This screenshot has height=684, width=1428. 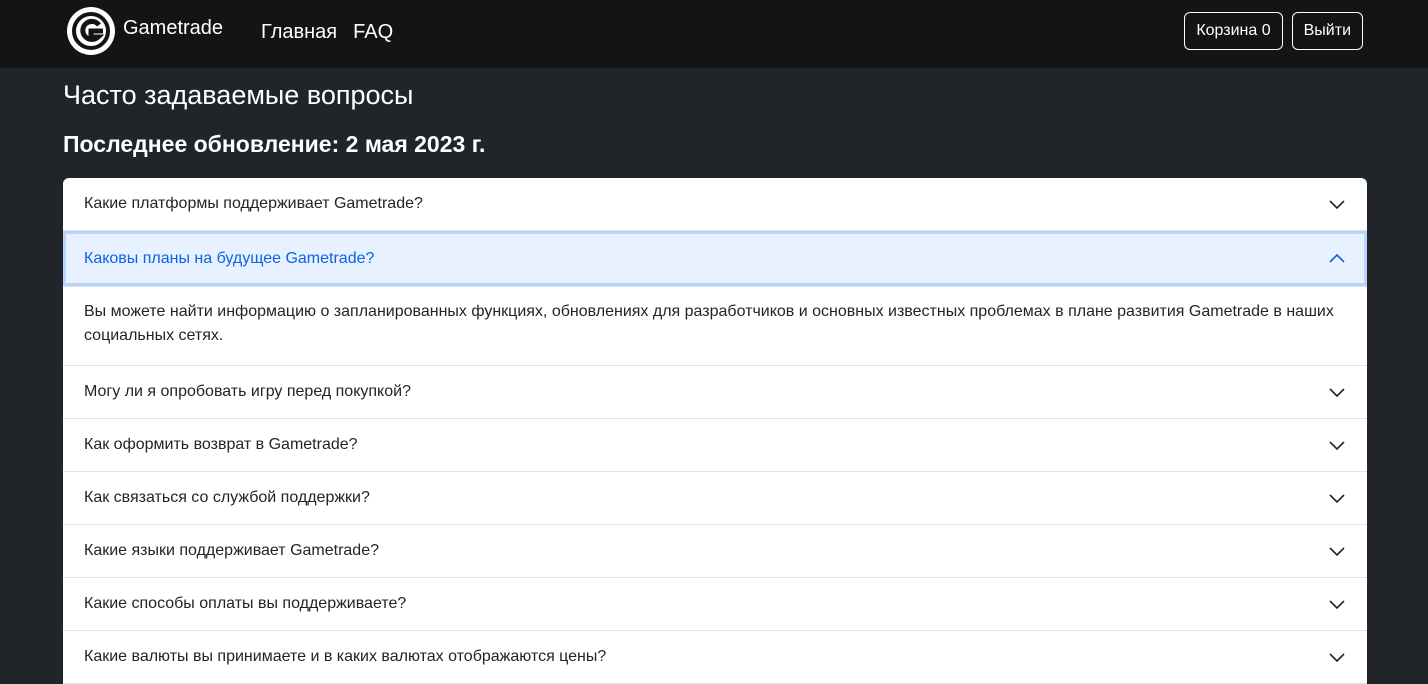 What do you see at coordinates (91, 31) in the screenshot?
I see `gametrade-logo-icon` at bounding box center [91, 31].